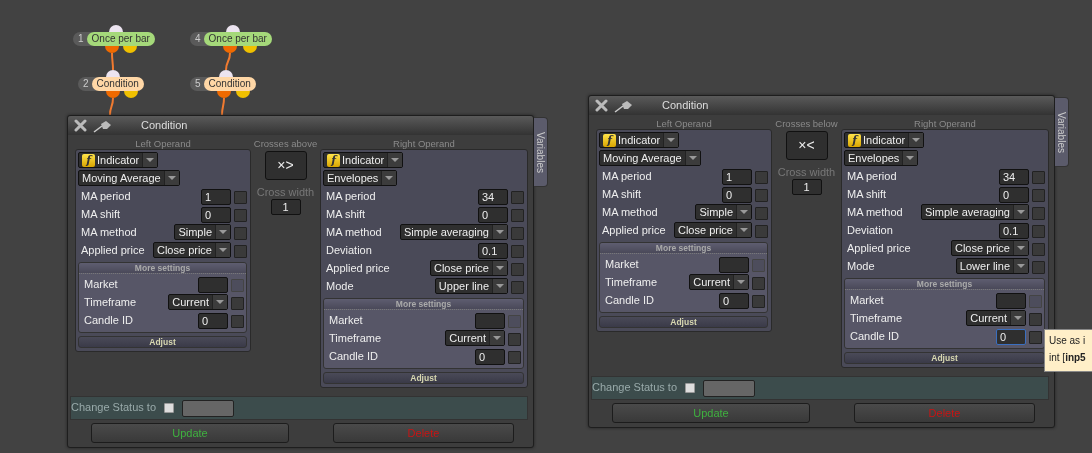 This screenshot has width=1092, height=453. I want to click on dropdown: Lower line, so click(992, 266).